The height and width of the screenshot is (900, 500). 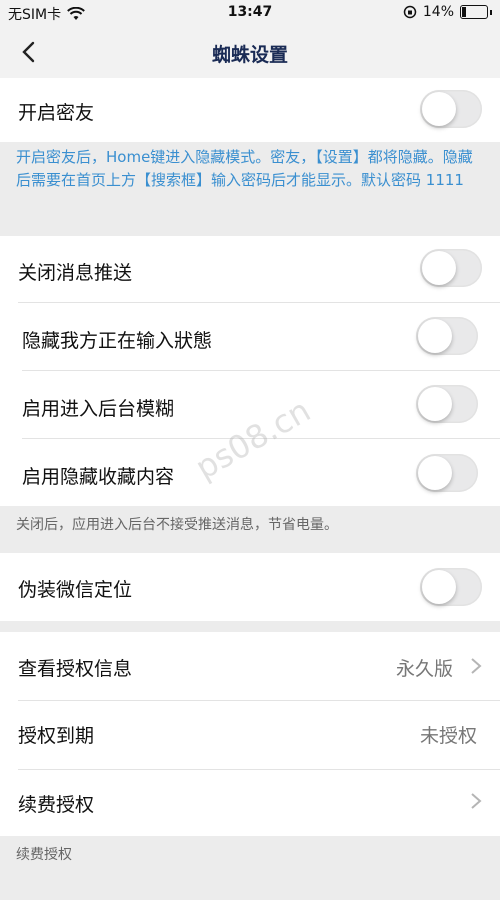 What do you see at coordinates (117, 341) in the screenshot?
I see `hide-typing-label: 隐藏我方正在输入狀態` at bounding box center [117, 341].